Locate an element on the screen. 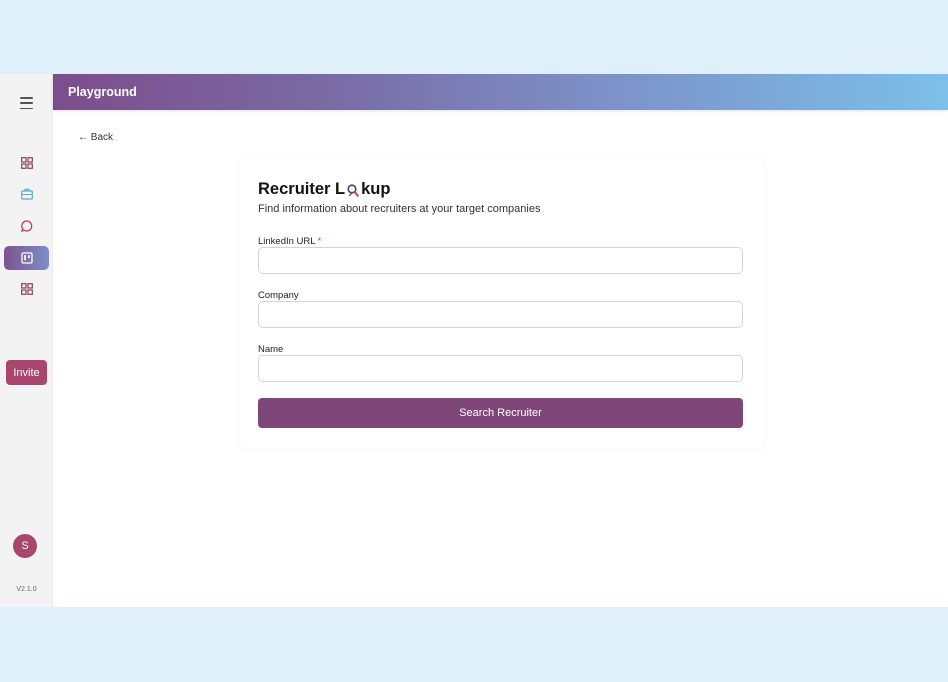 The width and height of the screenshot is (948, 682). briefcase-icon is located at coordinates (26, 194).